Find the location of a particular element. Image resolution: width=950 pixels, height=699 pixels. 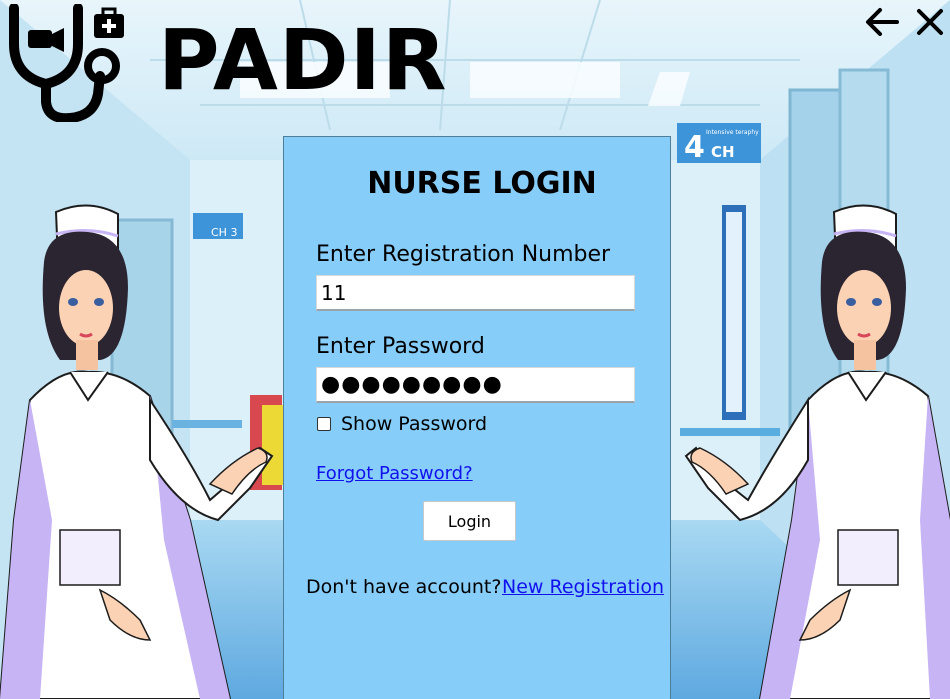

show-password-label: Show Password is located at coordinates (414, 424).